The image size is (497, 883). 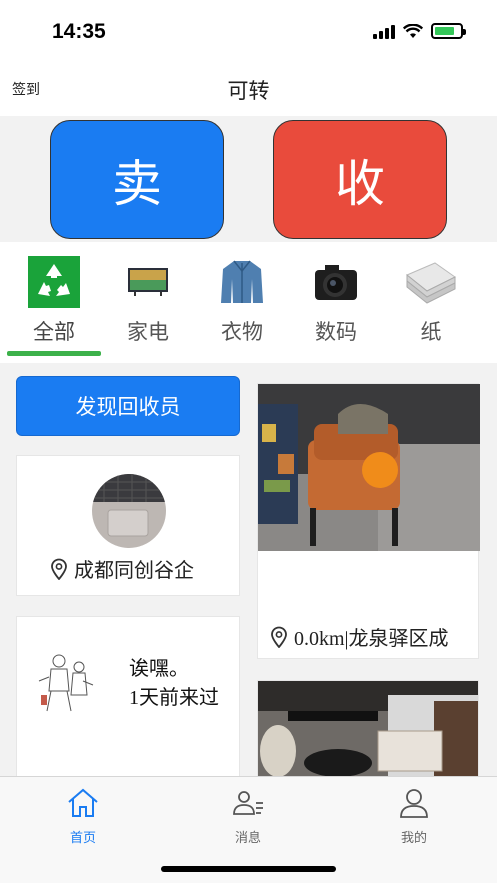 I want to click on recycle-icon, so click(x=54, y=282).